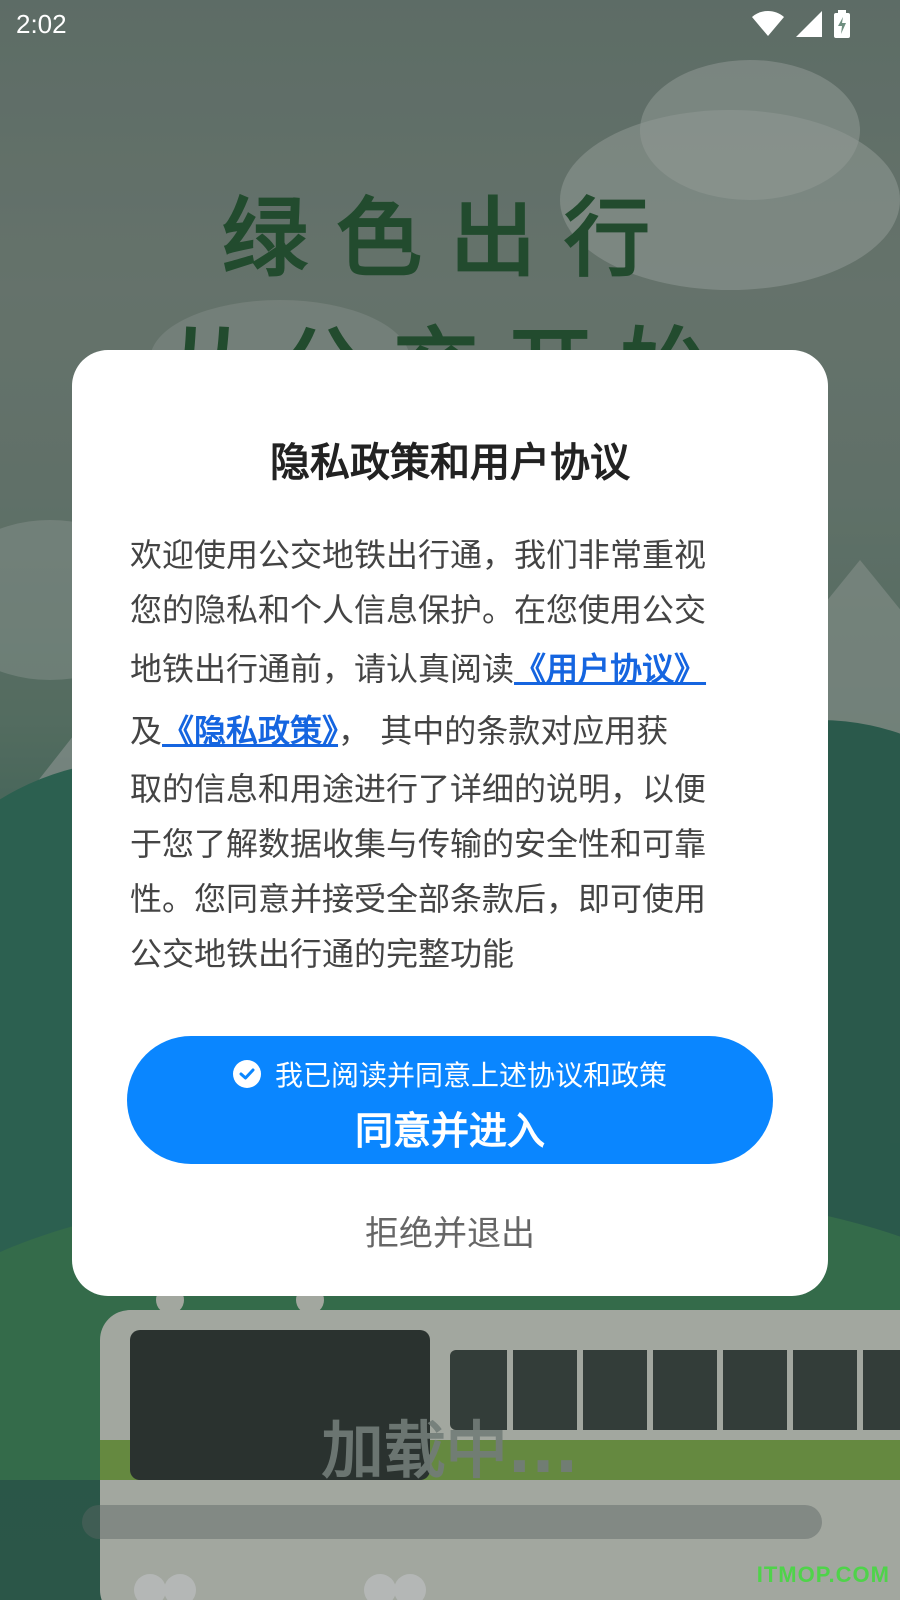 The height and width of the screenshot is (1600, 900). I want to click on wifi-icon, so click(768, 23).